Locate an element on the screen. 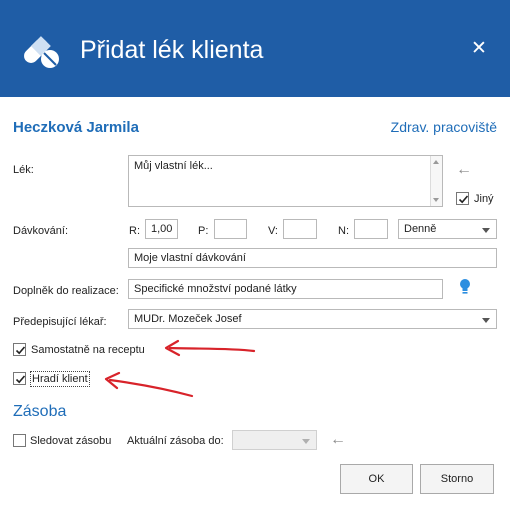 The image size is (510, 507). paid-by-client-label: Hradí klient is located at coordinates (60, 379).